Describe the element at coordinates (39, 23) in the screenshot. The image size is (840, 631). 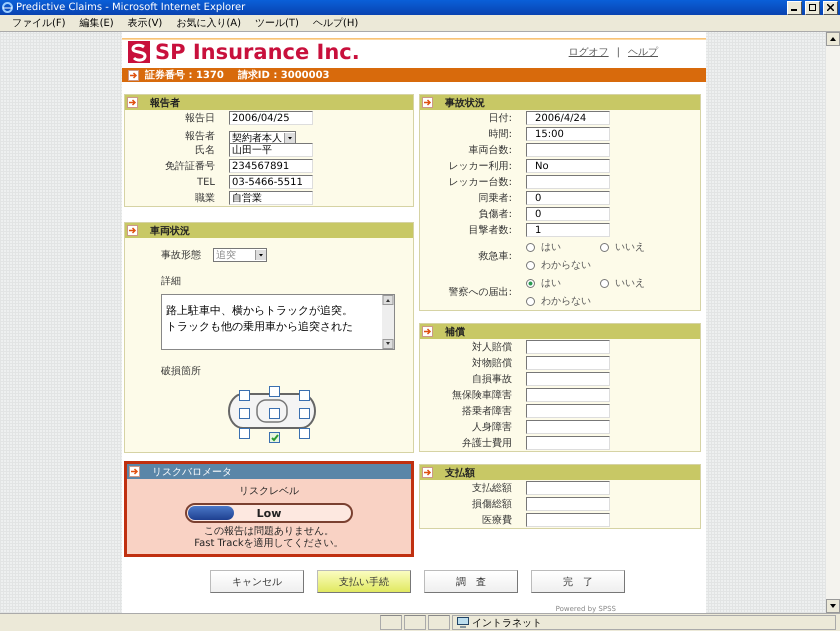
I see `menu-item: ファイル(F)` at that location.